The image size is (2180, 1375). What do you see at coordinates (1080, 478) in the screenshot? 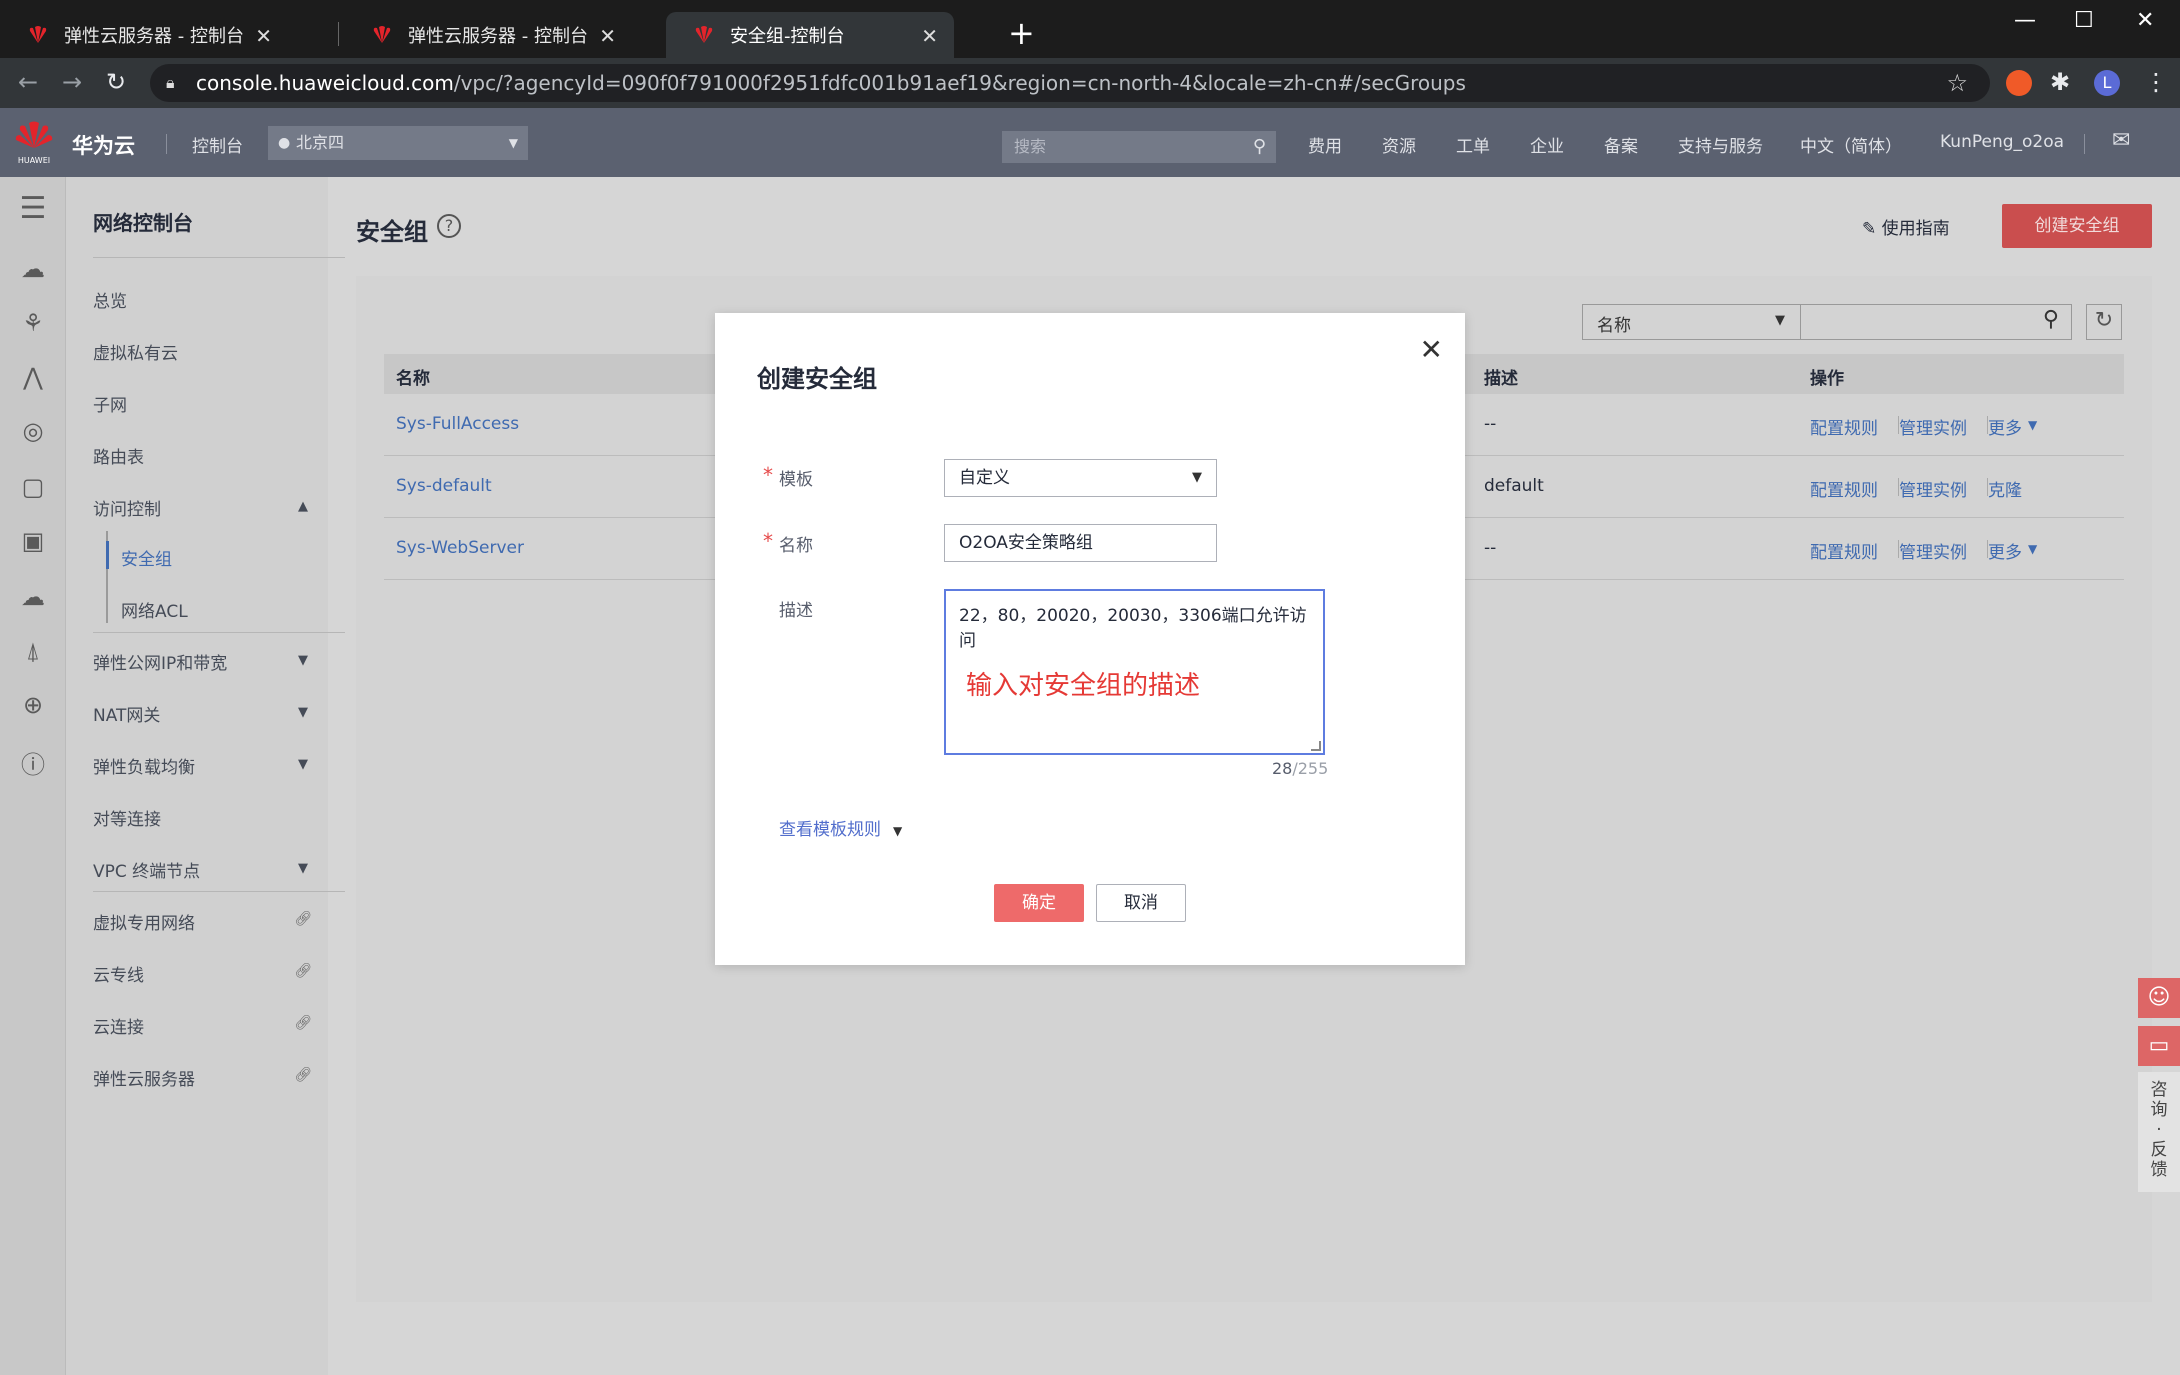
I see `template-select: 自定义 ▼` at bounding box center [1080, 478].